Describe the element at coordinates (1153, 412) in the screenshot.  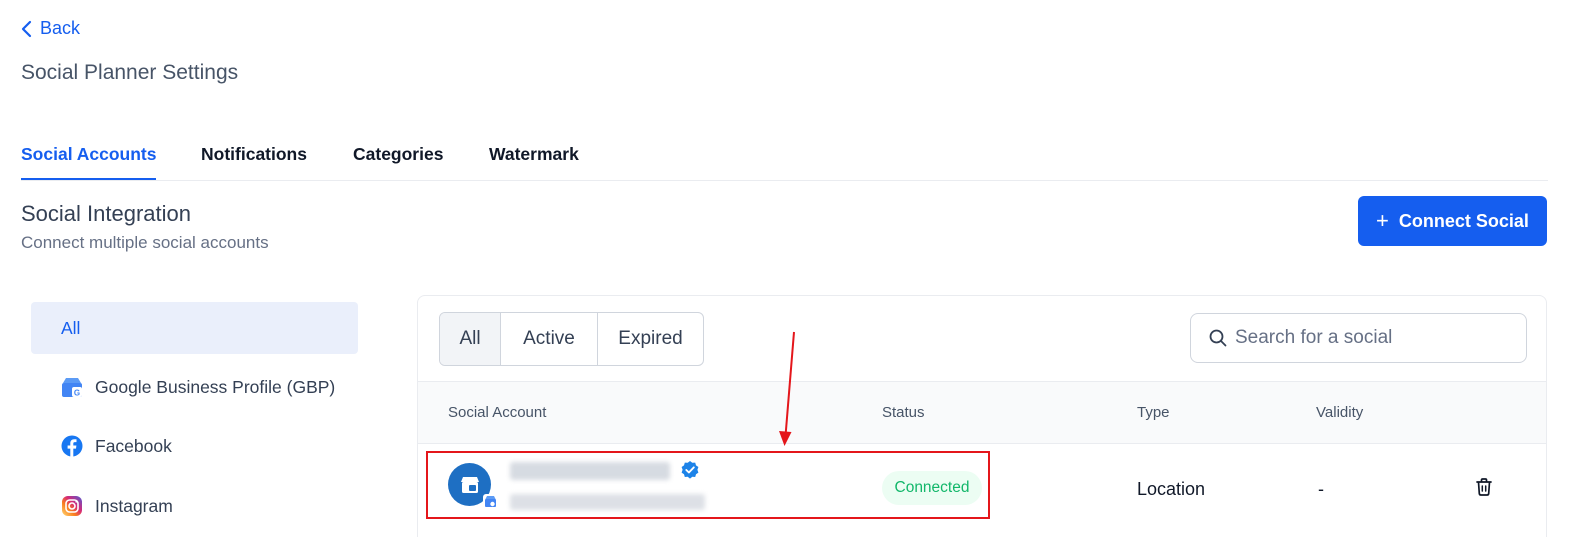
I see `column-header-type: Type` at that location.